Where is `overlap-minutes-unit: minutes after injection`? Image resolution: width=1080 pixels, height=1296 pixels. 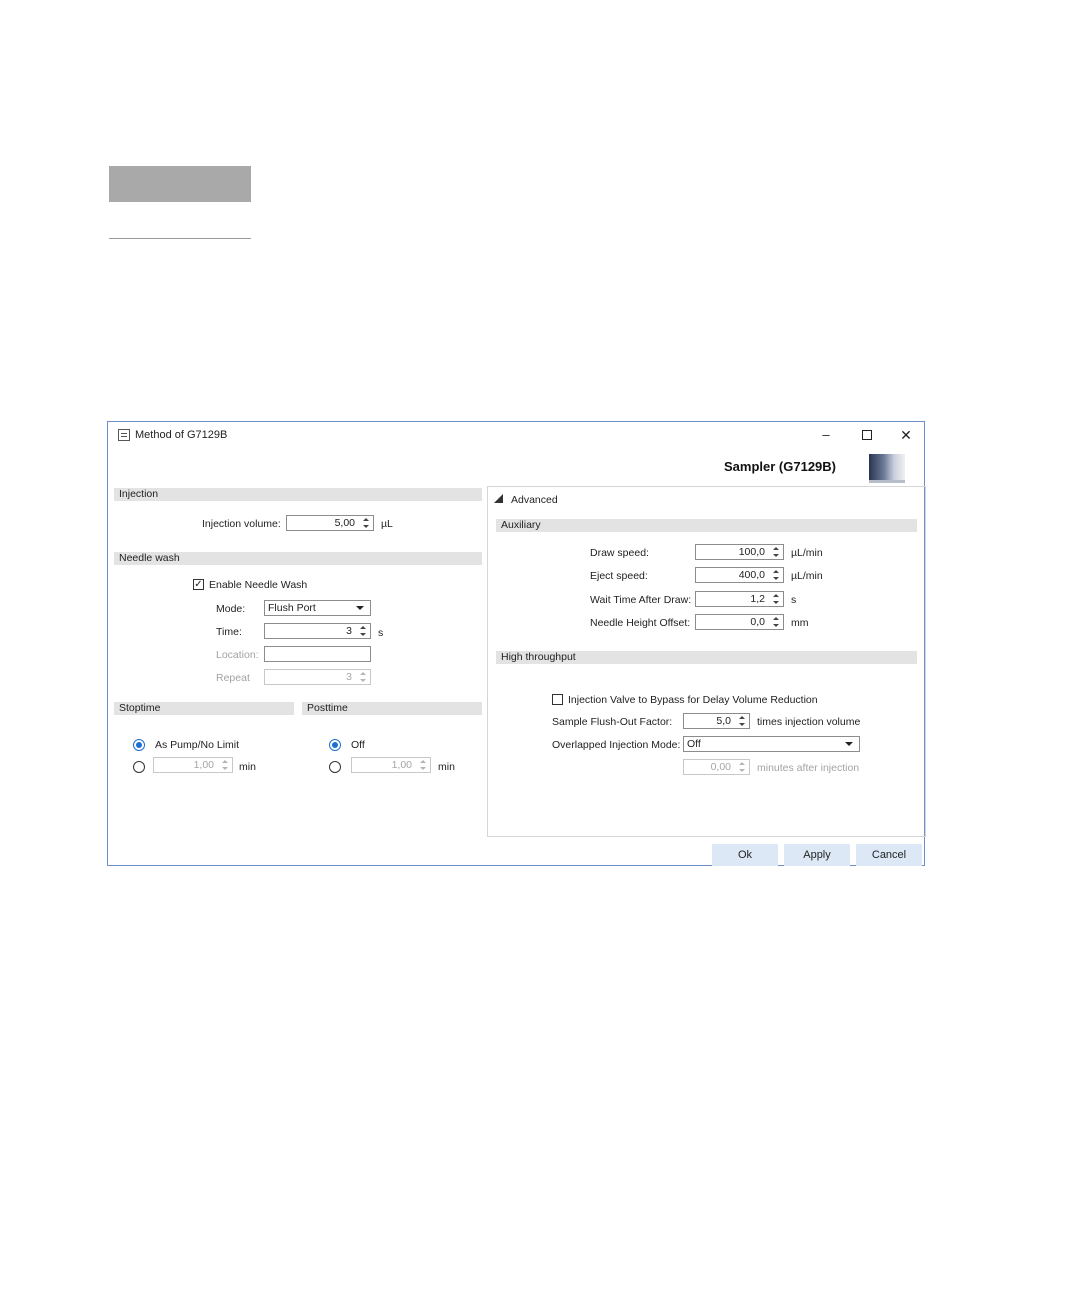 overlap-minutes-unit: minutes after injection is located at coordinates (808, 768).